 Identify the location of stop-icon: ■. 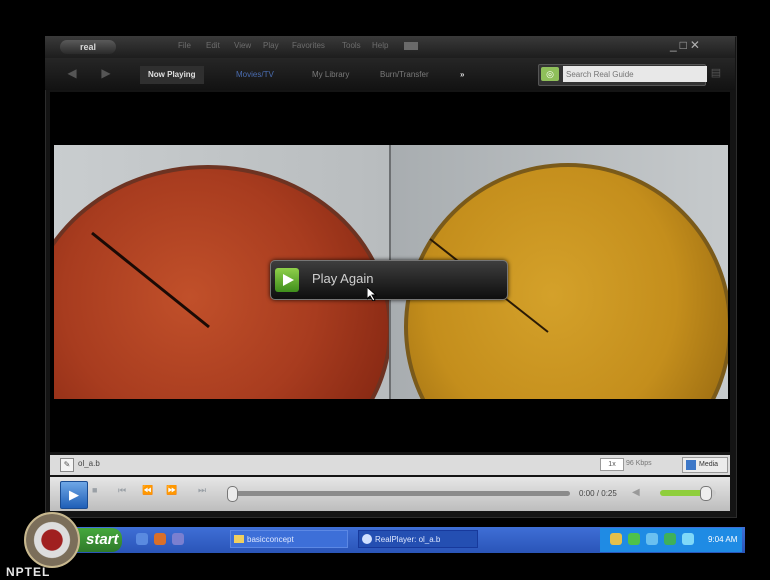
(94, 490).